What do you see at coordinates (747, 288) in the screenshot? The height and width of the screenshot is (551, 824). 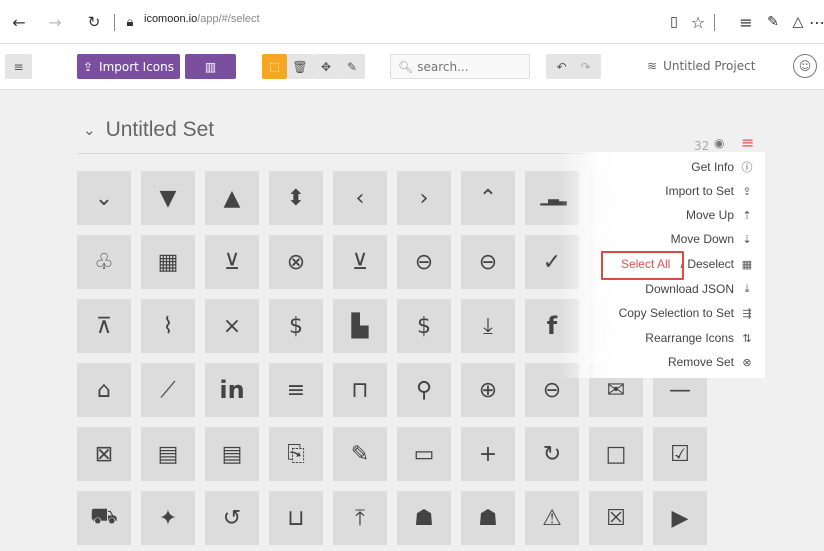 I see `download-icon: ⤓` at bounding box center [747, 288].